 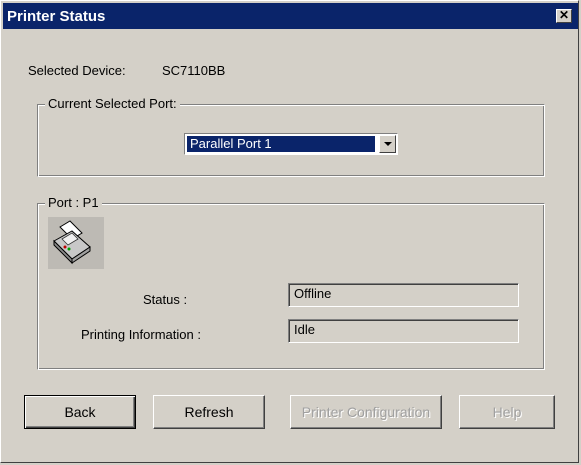 I want to click on status-field: Offline, so click(x=403, y=295).